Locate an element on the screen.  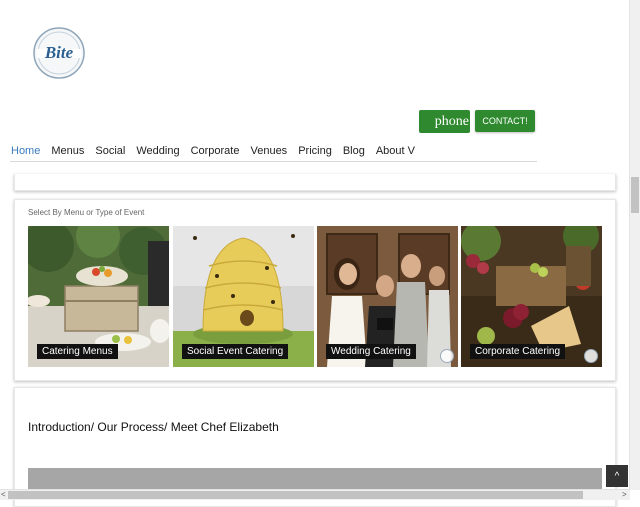
nav-item-social: Social is located at coordinates (110, 150).